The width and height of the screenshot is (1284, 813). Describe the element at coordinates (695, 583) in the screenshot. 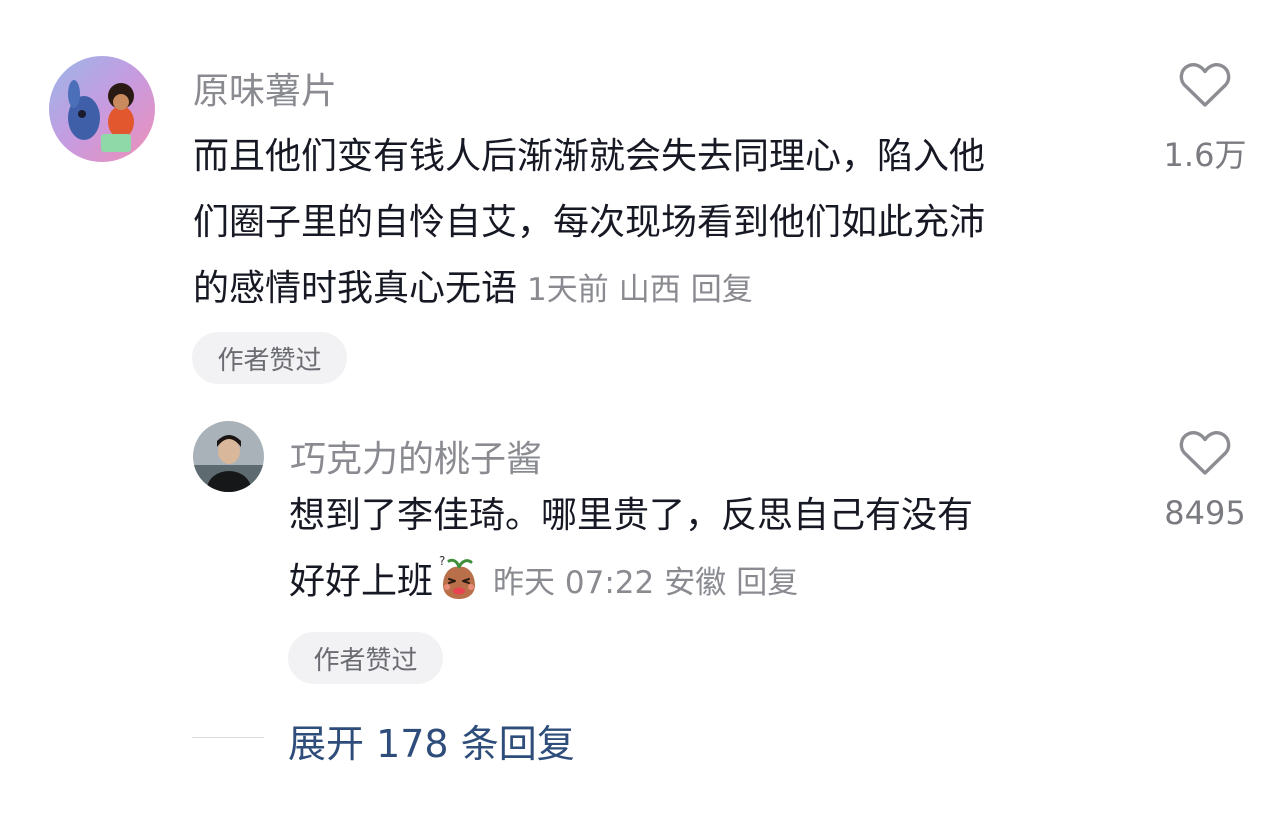

I see `comment-location: 安徽` at that location.